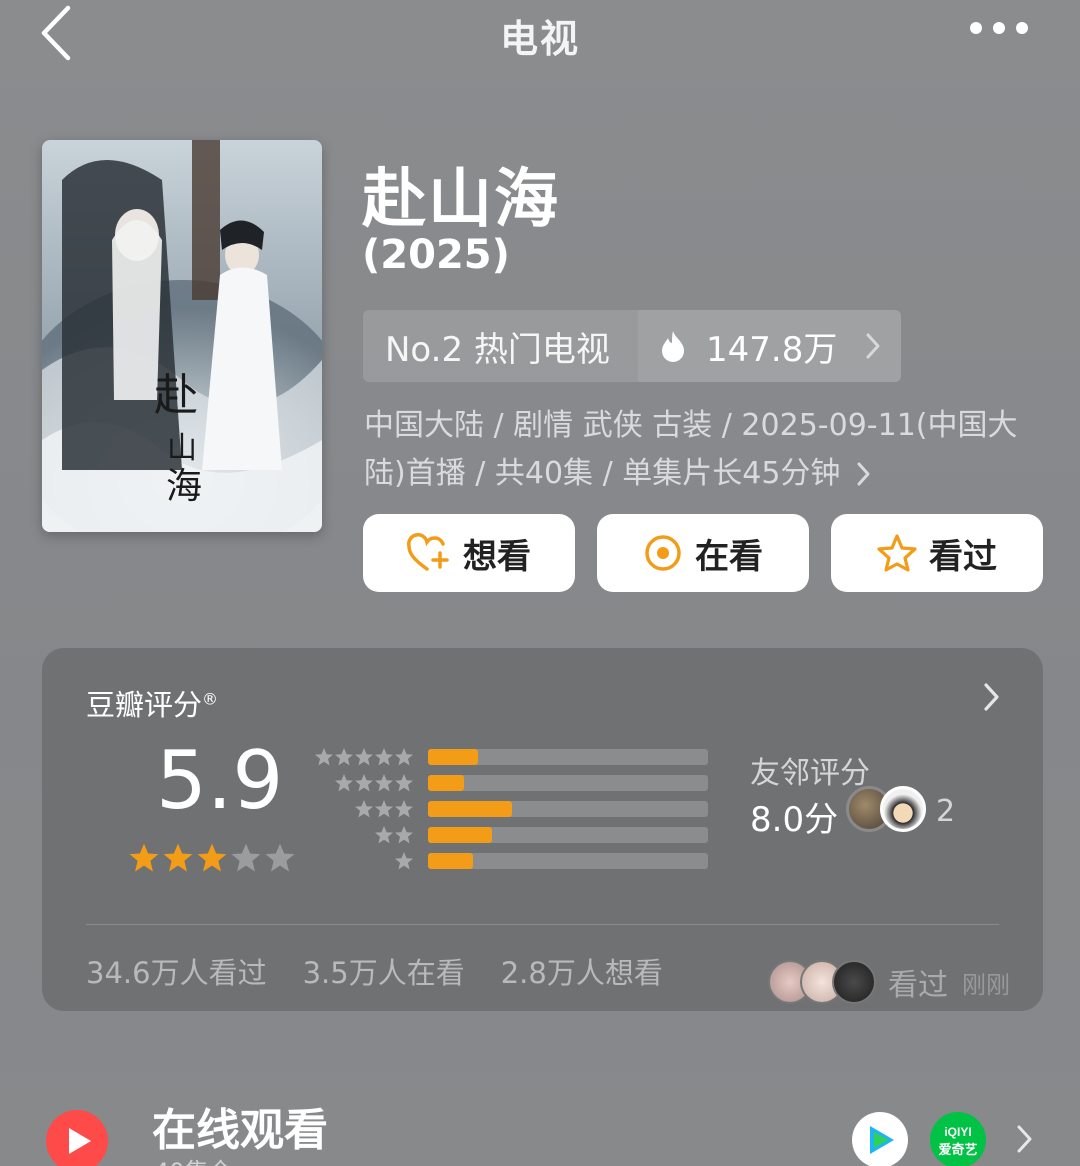 This screenshot has width=1080, height=1166. Describe the element at coordinates (794, 820) in the screenshot. I see `friend-rating-score: 8.0分` at that location.